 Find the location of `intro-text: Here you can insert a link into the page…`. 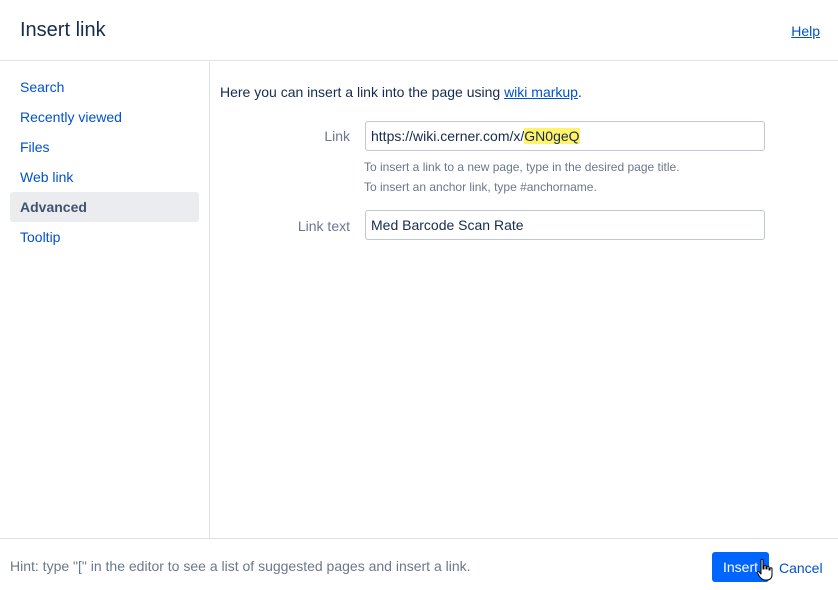

intro-text: Here you can insert a link into the page… is located at coordinates (401, 92).